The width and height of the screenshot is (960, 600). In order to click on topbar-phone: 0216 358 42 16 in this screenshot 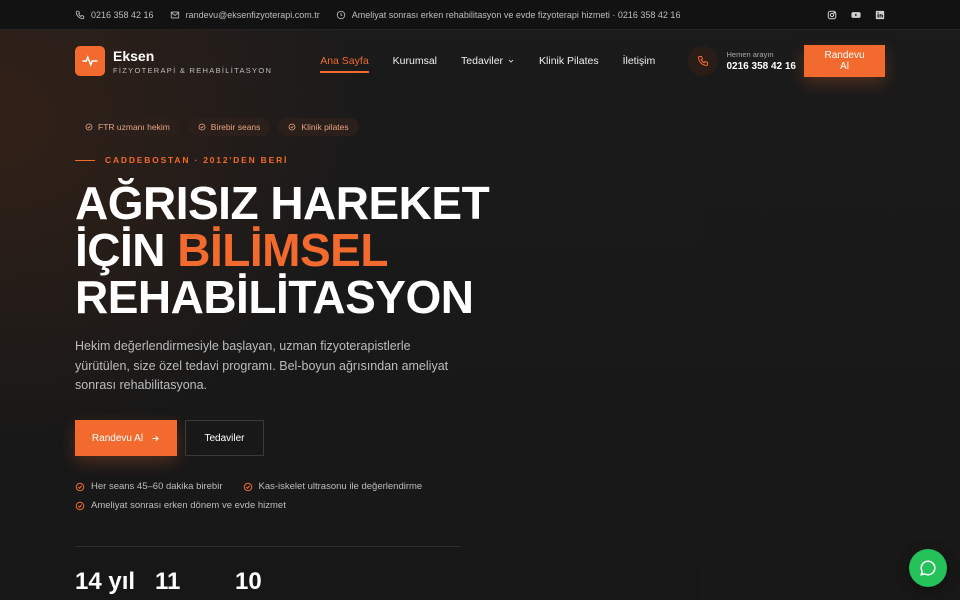, I will do `click(114, 15)`.